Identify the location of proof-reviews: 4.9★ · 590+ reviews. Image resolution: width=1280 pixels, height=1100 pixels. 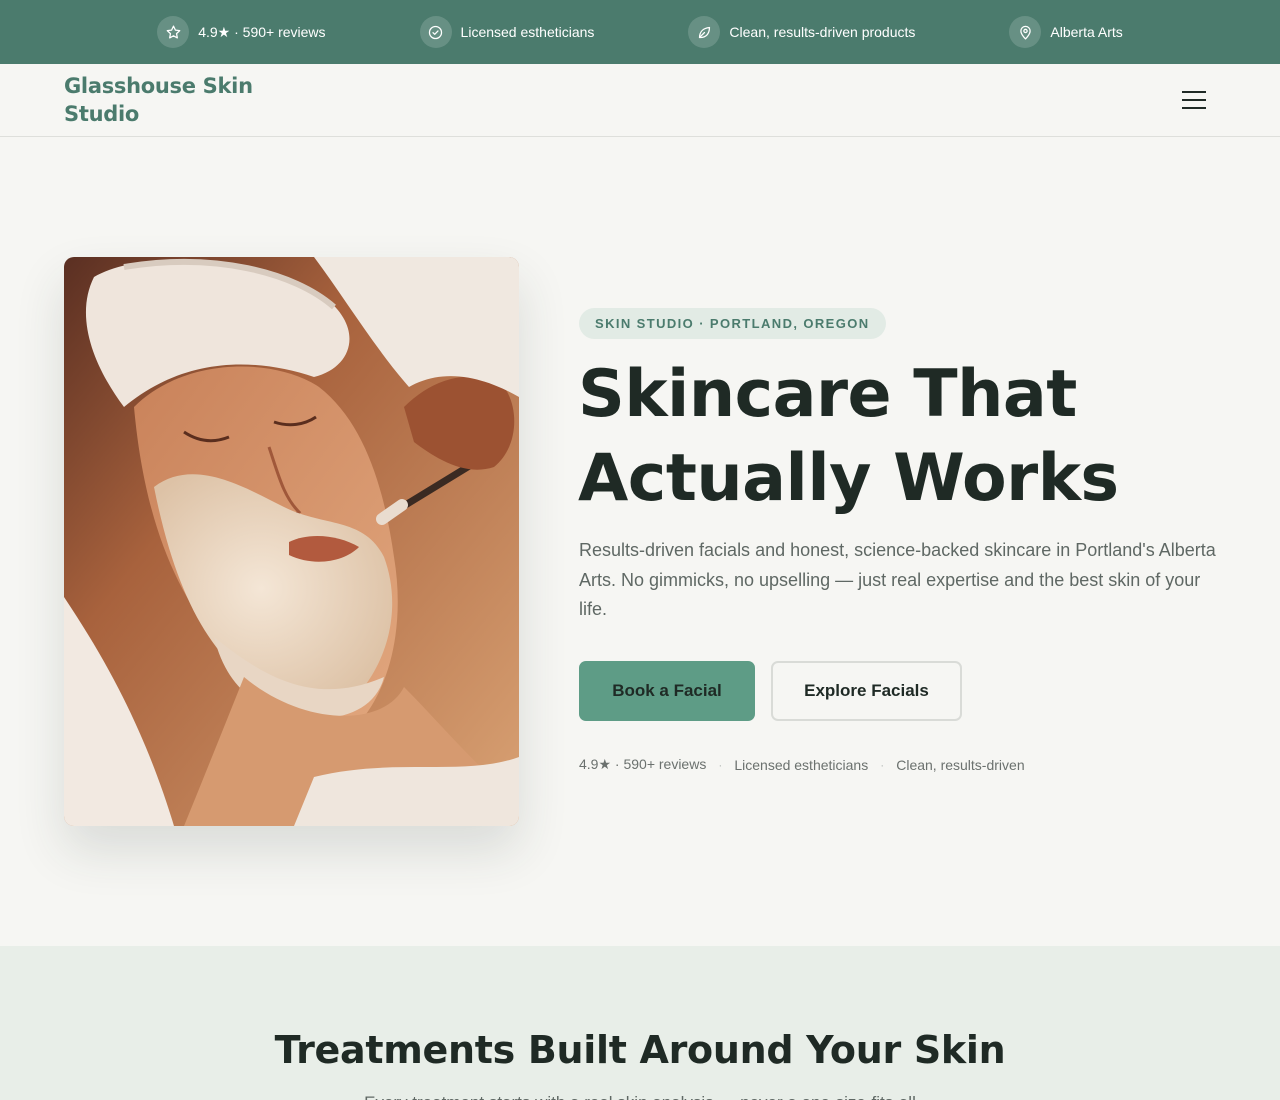
(643, 764).